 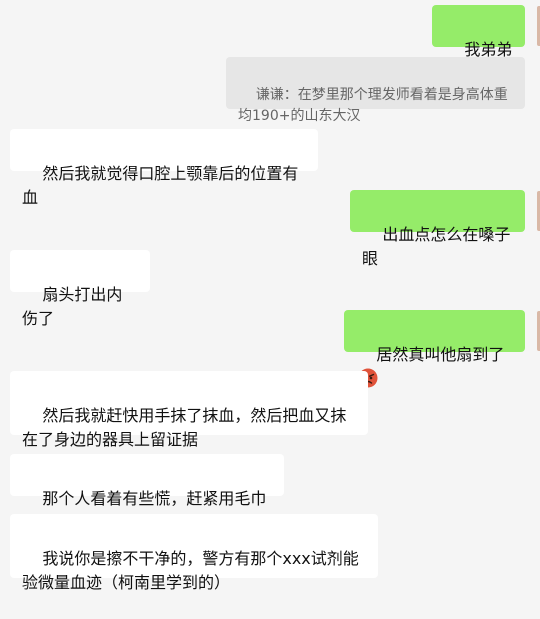 I want to click on chat-bubble-other: 扇头打出内伤了, so click(x=80, y=289).